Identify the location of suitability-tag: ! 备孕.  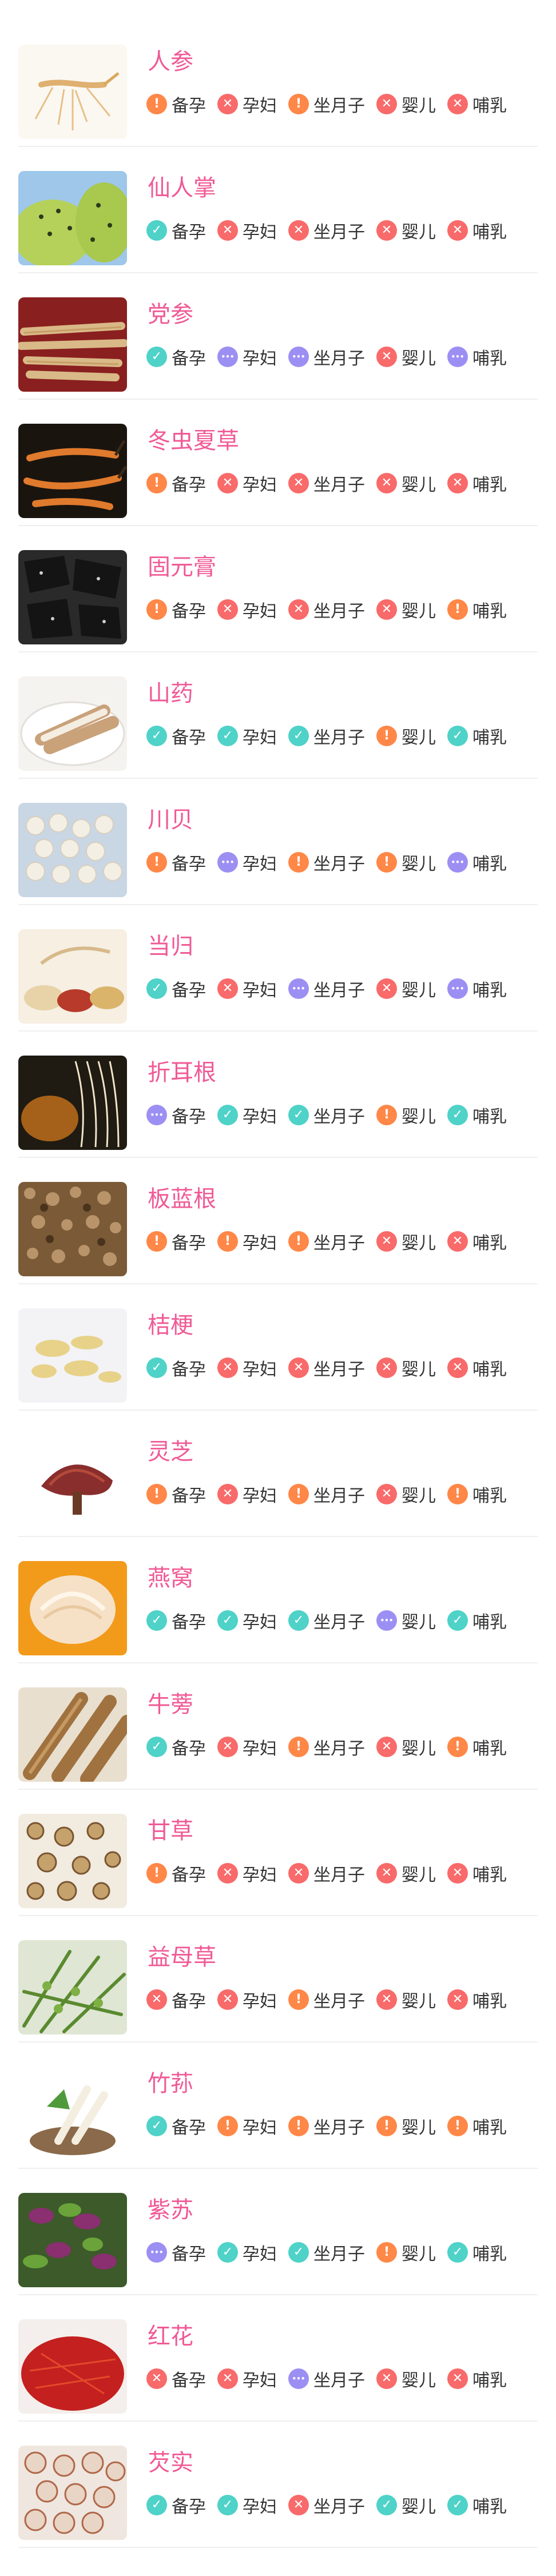
(176, 1241).